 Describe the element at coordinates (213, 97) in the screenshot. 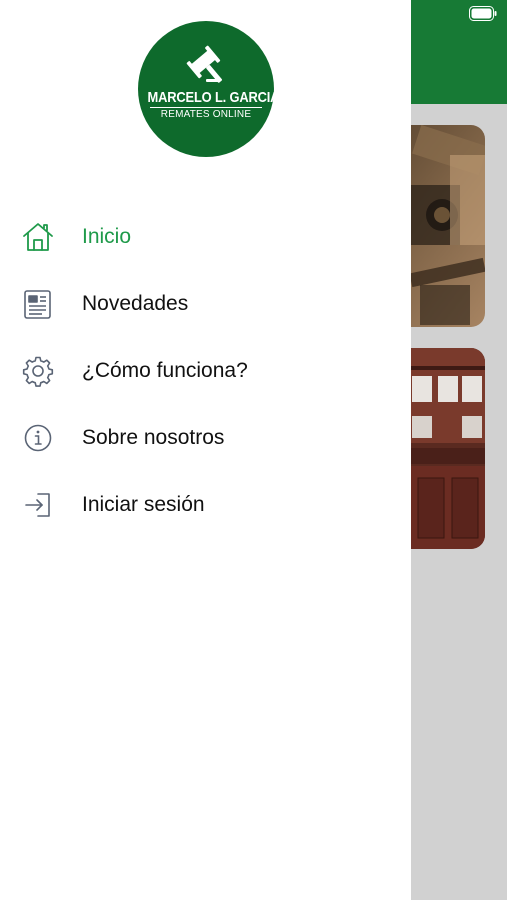

I see `brand-name: MARCELO L. GARCIA` at that location.